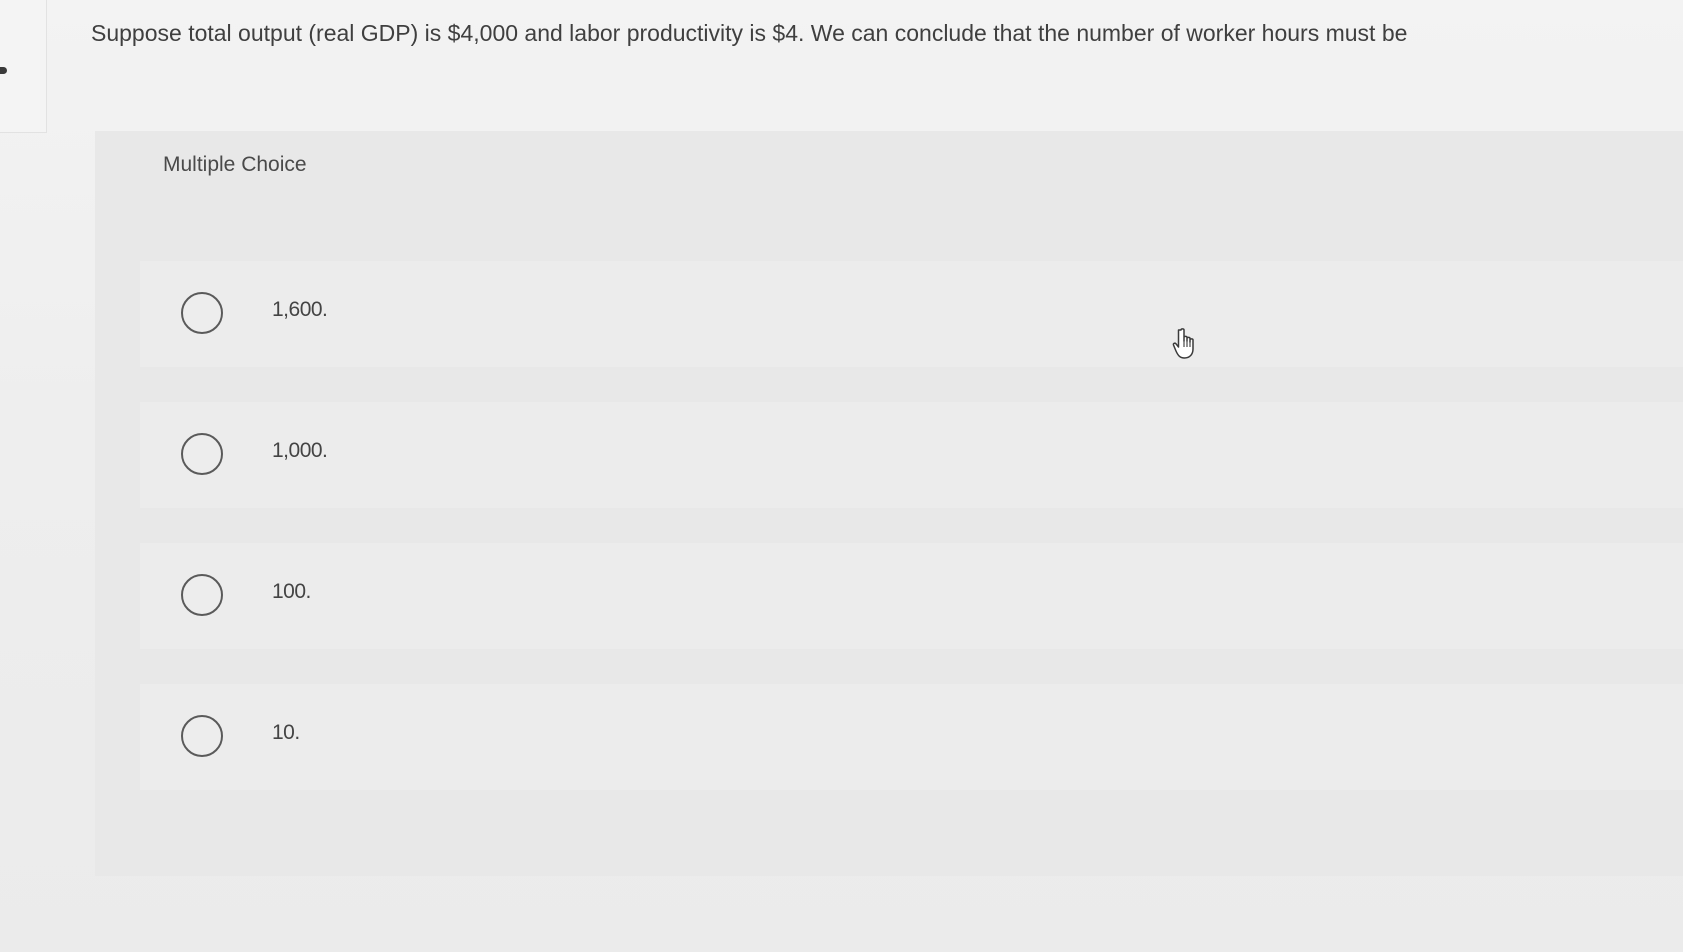 This screenshot has height=952, width=1683. I want to click on hand-pointer-icon, so click(1183, 343).